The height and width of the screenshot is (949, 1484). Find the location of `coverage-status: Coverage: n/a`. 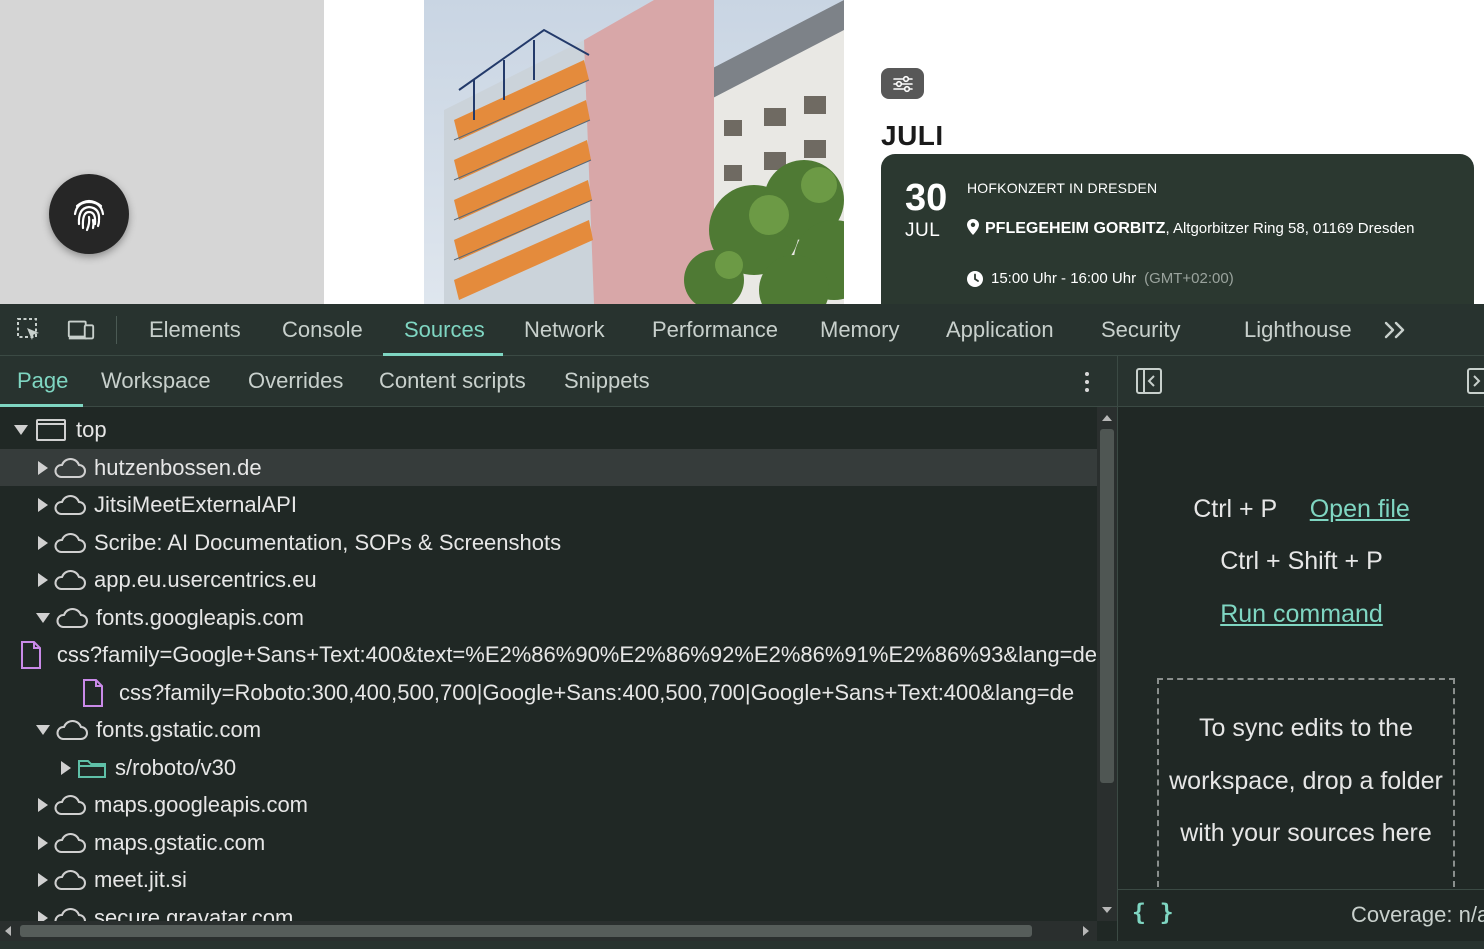

coverage-status: Coverage: n/a is located at coordinates (1417, 914).